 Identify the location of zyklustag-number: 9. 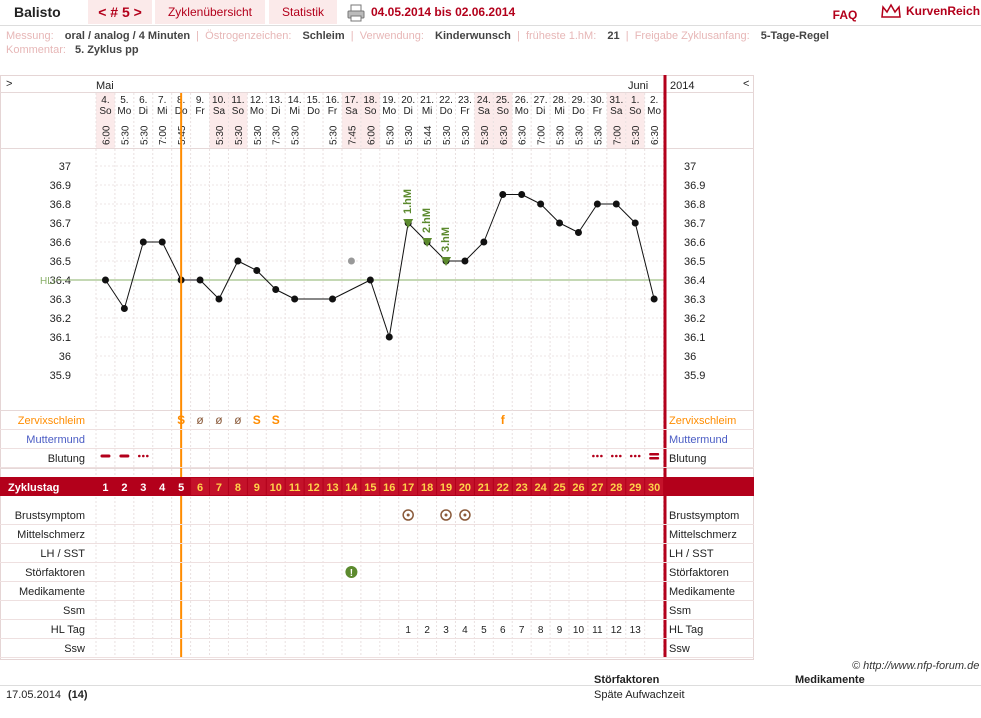
(257, 488).